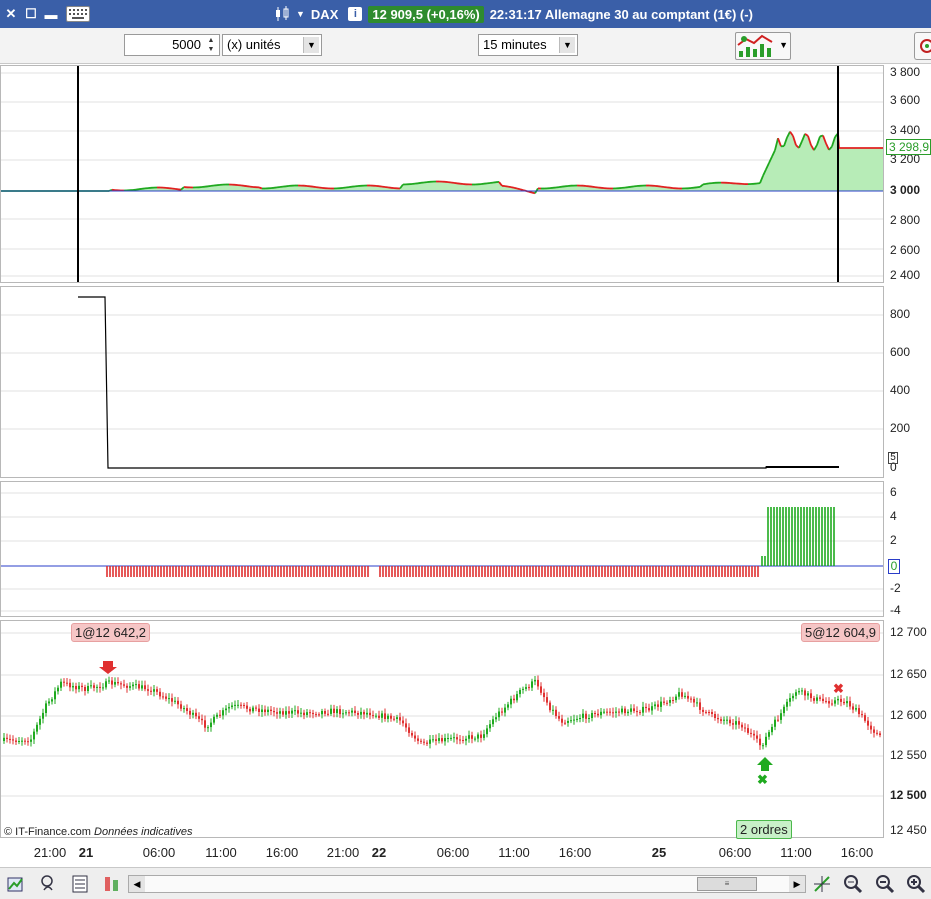  Describe the element at coordinates (31, 13) in the screenshot. I see `maximize-icon: ☐` at that location.